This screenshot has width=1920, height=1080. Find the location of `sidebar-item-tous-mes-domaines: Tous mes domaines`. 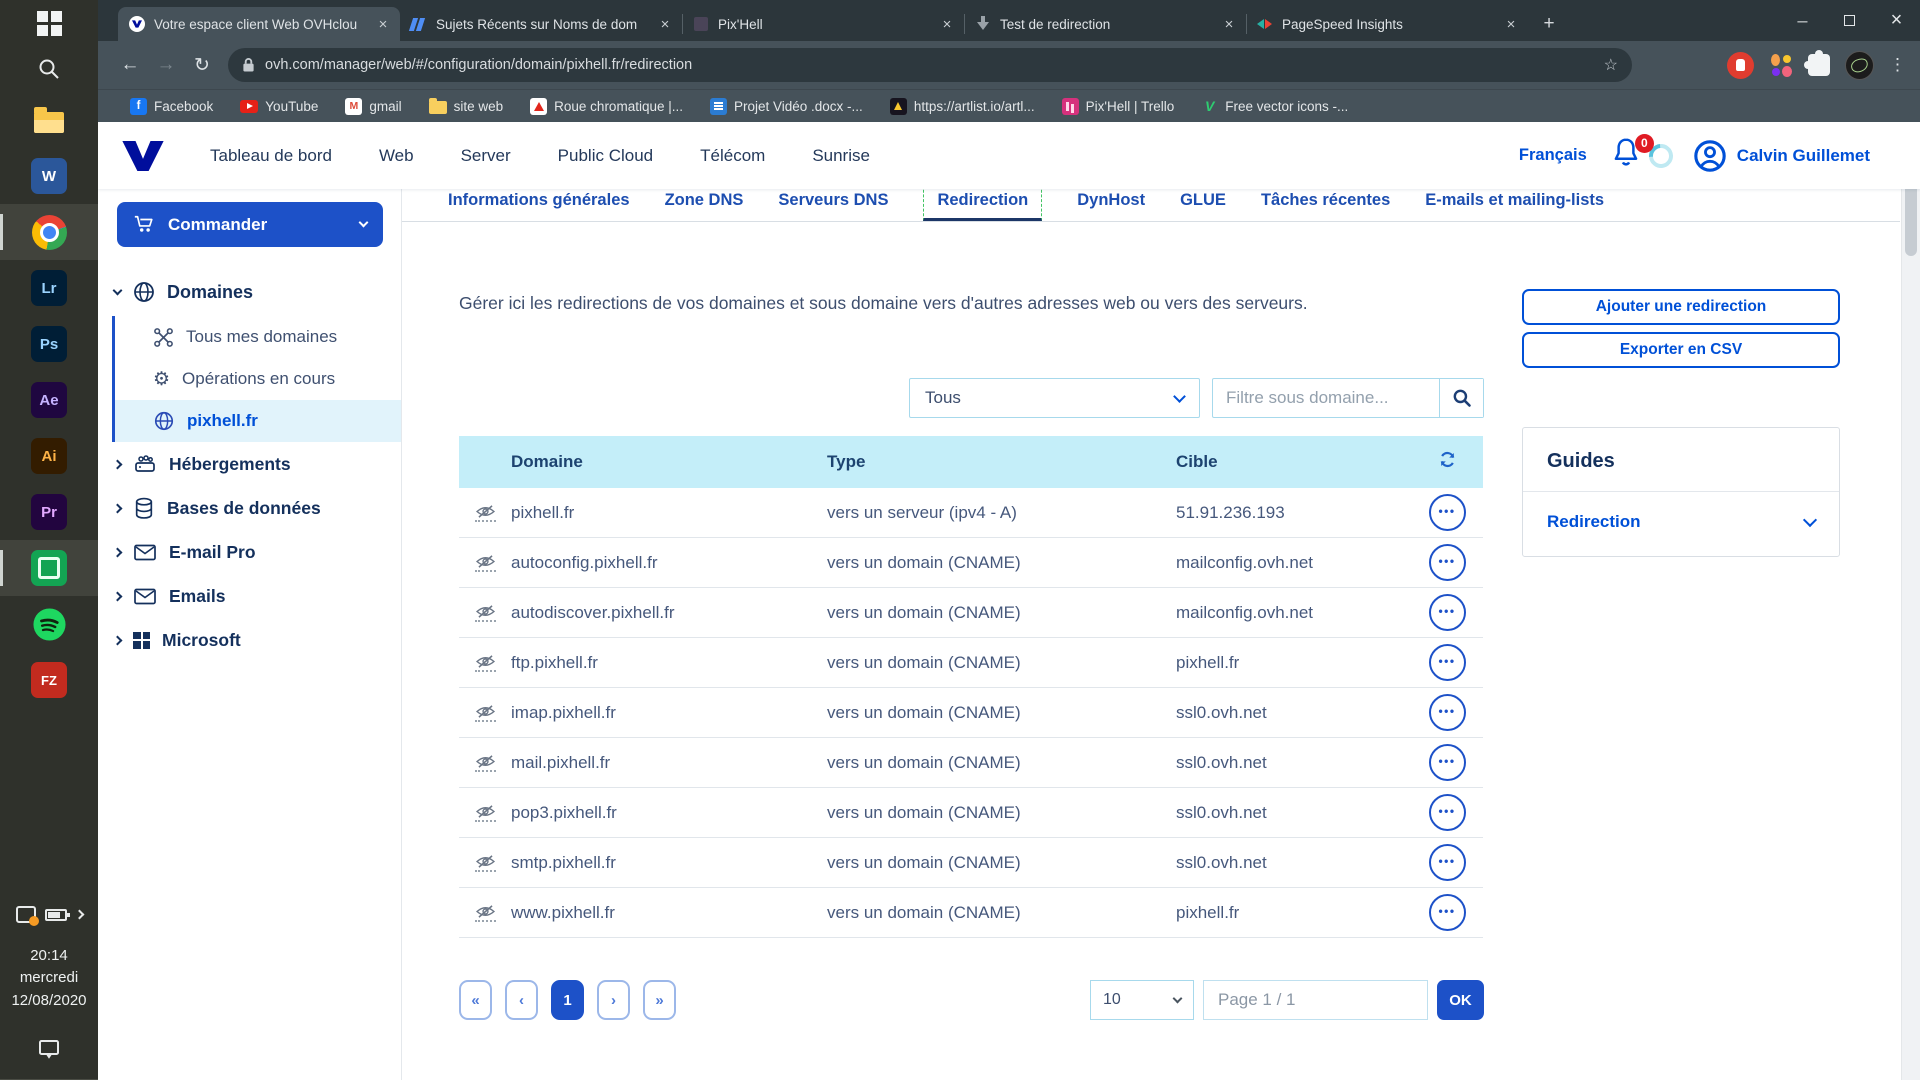

sidebar-item-tous-mes-domaines: Tous mes domaines is located at coordinates (258, 337).